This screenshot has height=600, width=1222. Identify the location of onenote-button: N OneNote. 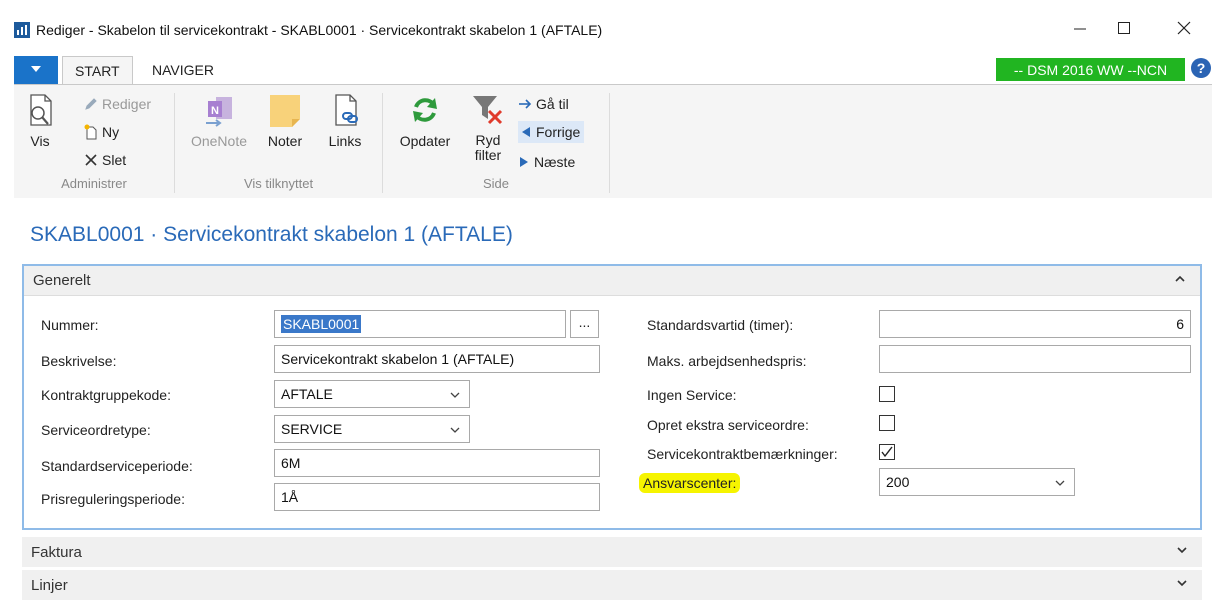
(219, 121).